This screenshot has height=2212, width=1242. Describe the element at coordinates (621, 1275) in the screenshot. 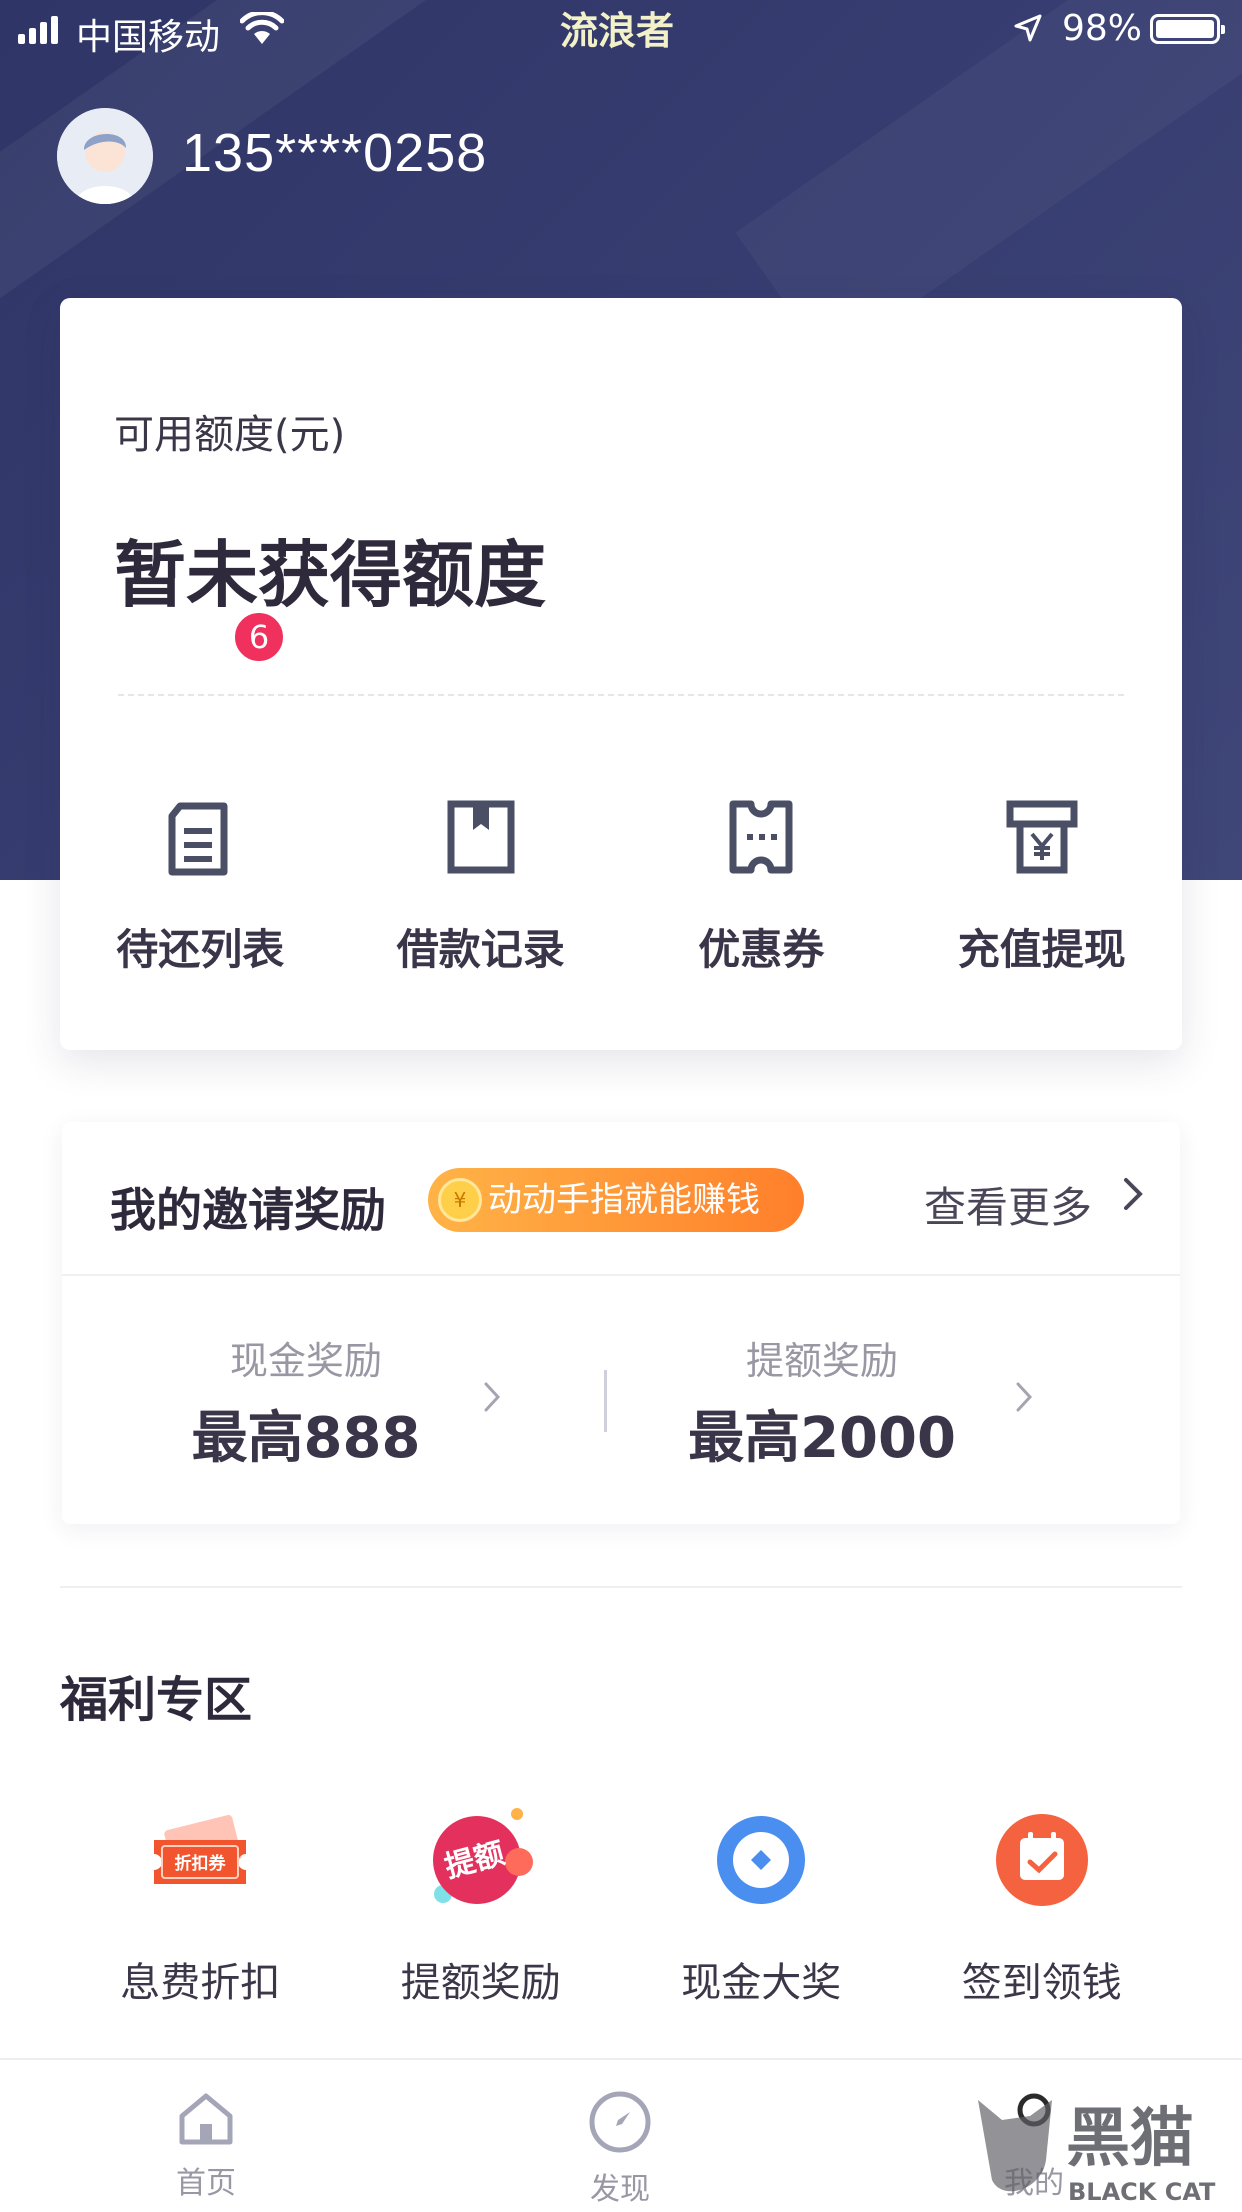

I see `divider` at that location.